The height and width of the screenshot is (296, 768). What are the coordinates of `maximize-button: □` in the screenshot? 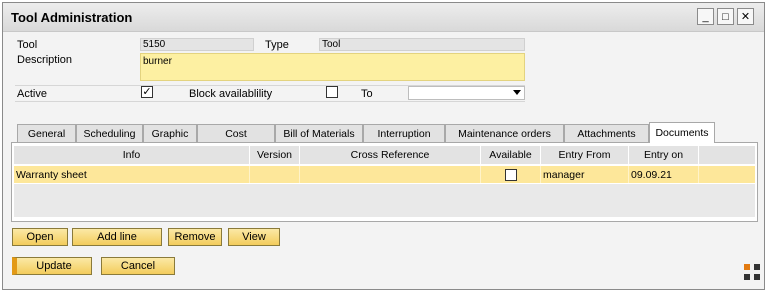 It's located at (725, 16).